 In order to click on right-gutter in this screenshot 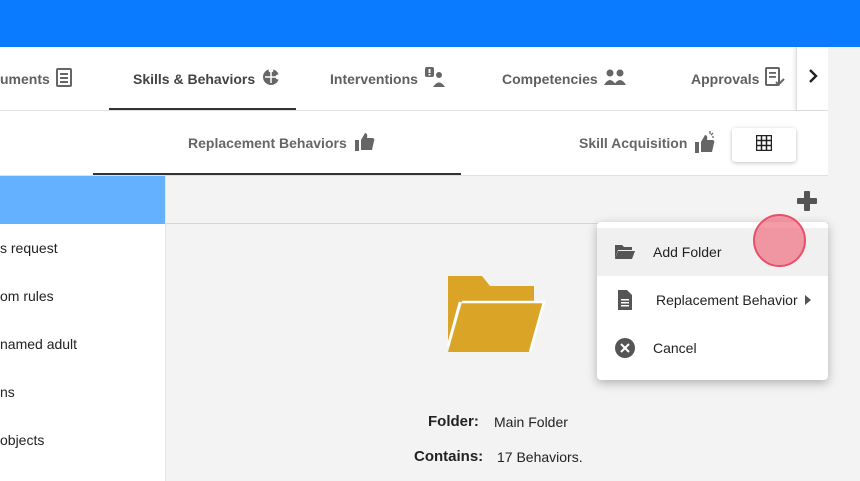, I will do `click(844, 264)`.